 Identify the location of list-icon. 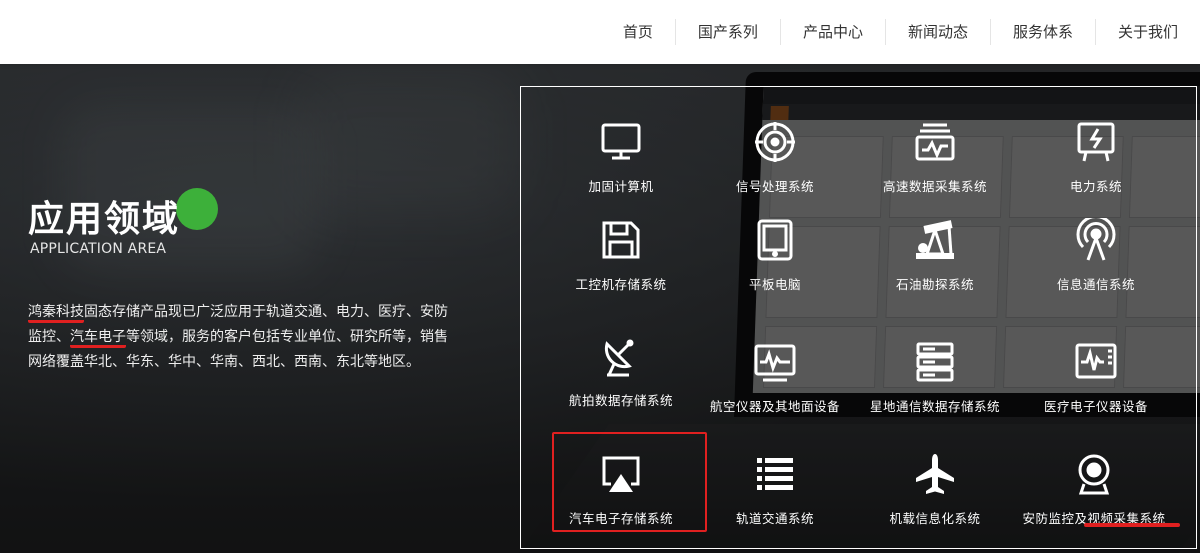
(775, 474).